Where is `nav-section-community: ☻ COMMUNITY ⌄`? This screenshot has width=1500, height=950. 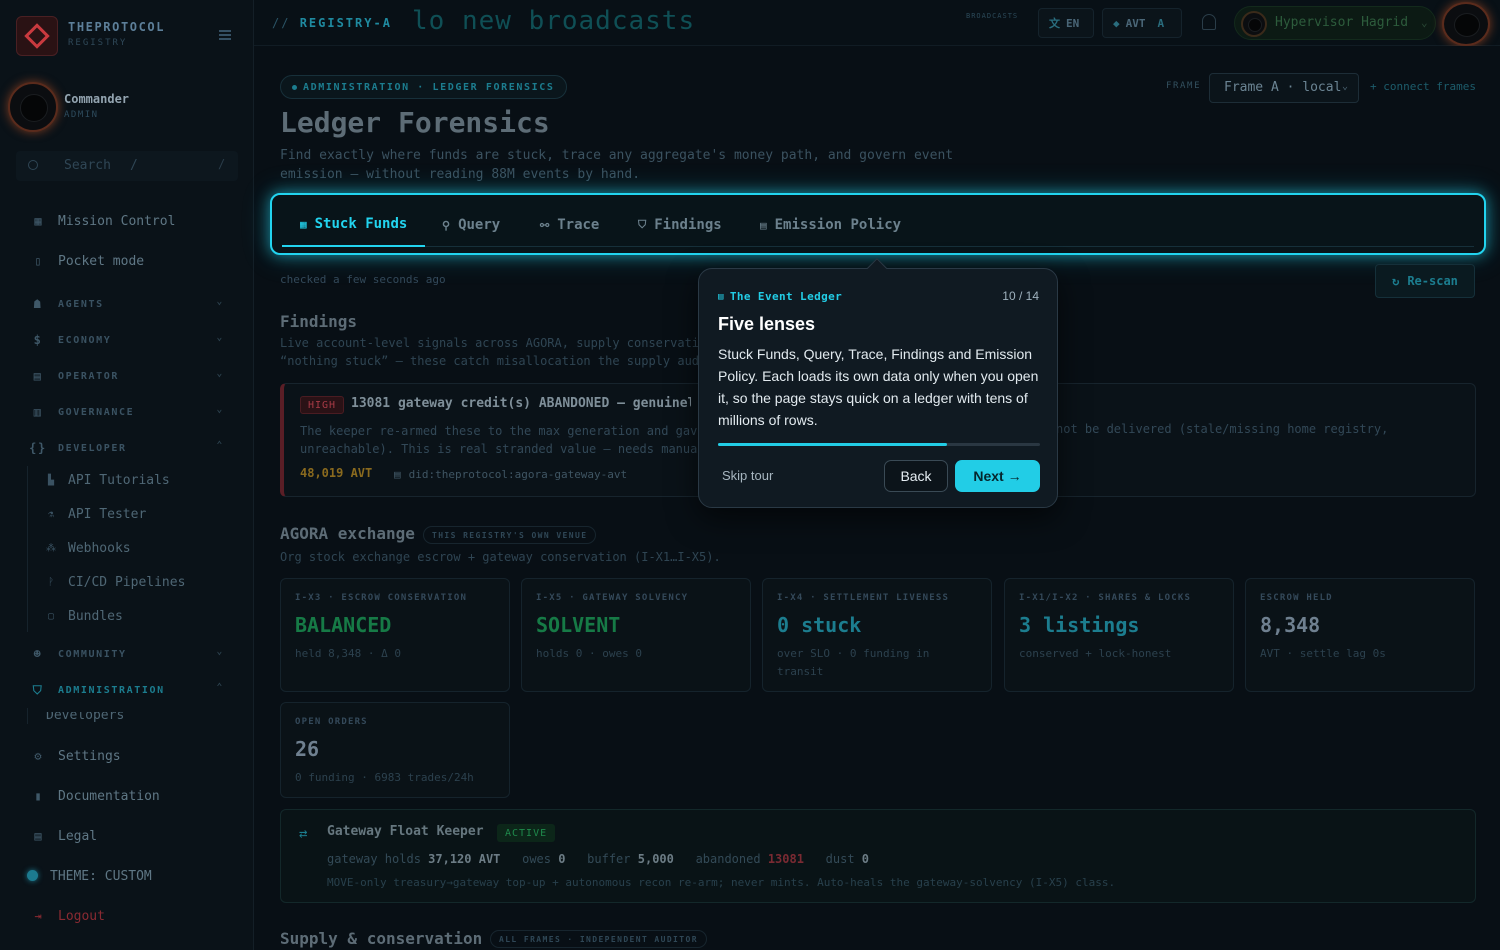
nav-section-community: ☻ COMMUNITY ⌄ is located at coordinates (127, 654).